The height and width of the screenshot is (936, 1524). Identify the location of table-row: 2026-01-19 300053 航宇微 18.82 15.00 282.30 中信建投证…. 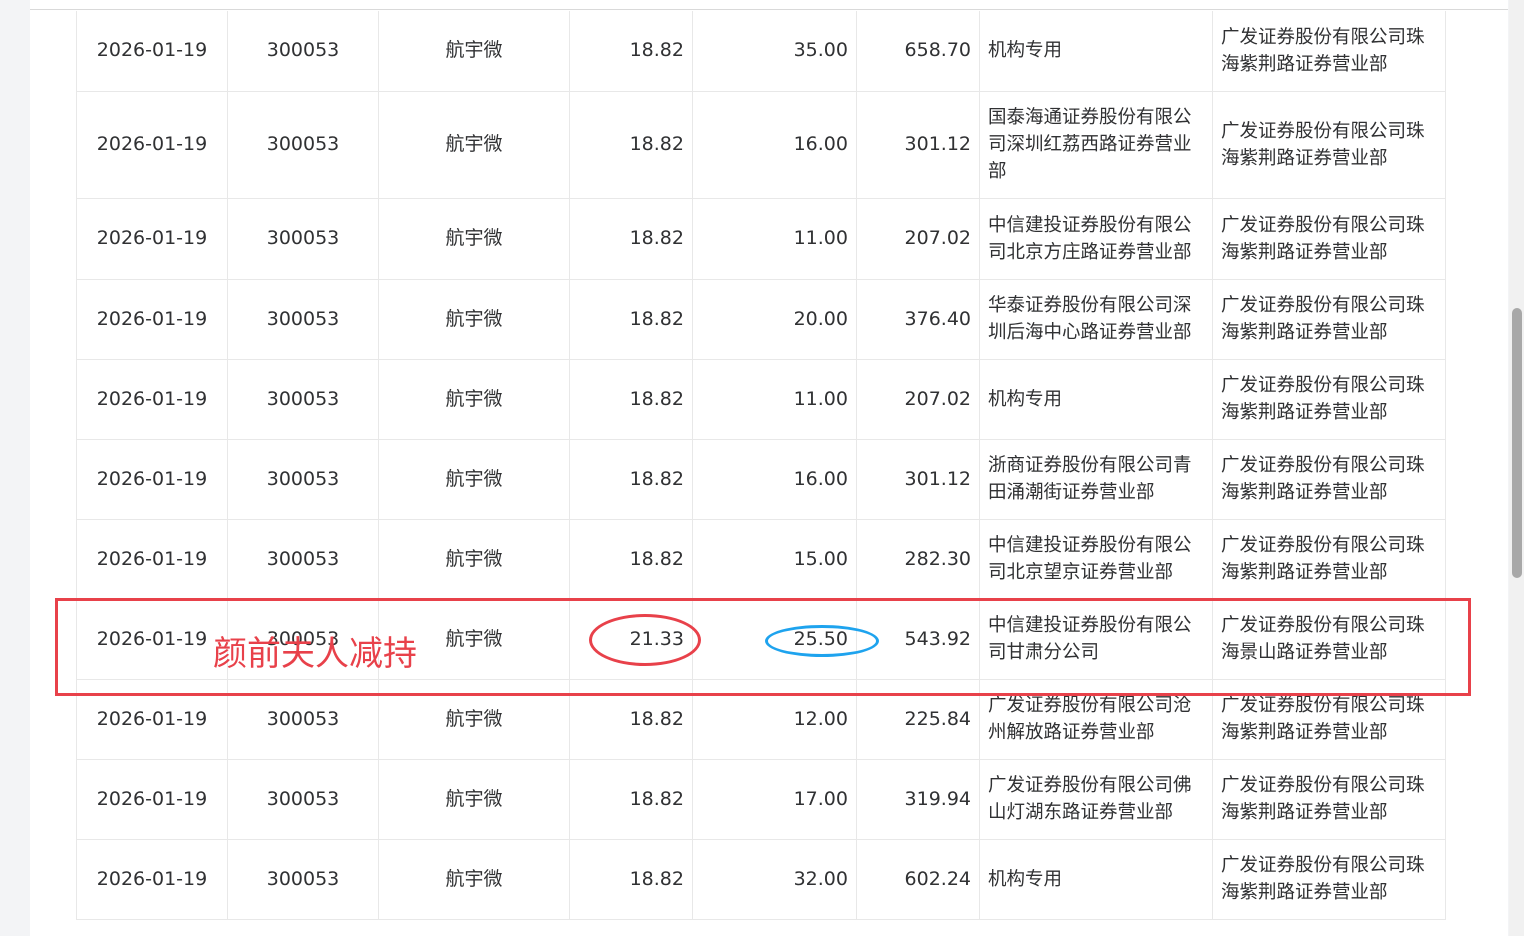
(761, 559).